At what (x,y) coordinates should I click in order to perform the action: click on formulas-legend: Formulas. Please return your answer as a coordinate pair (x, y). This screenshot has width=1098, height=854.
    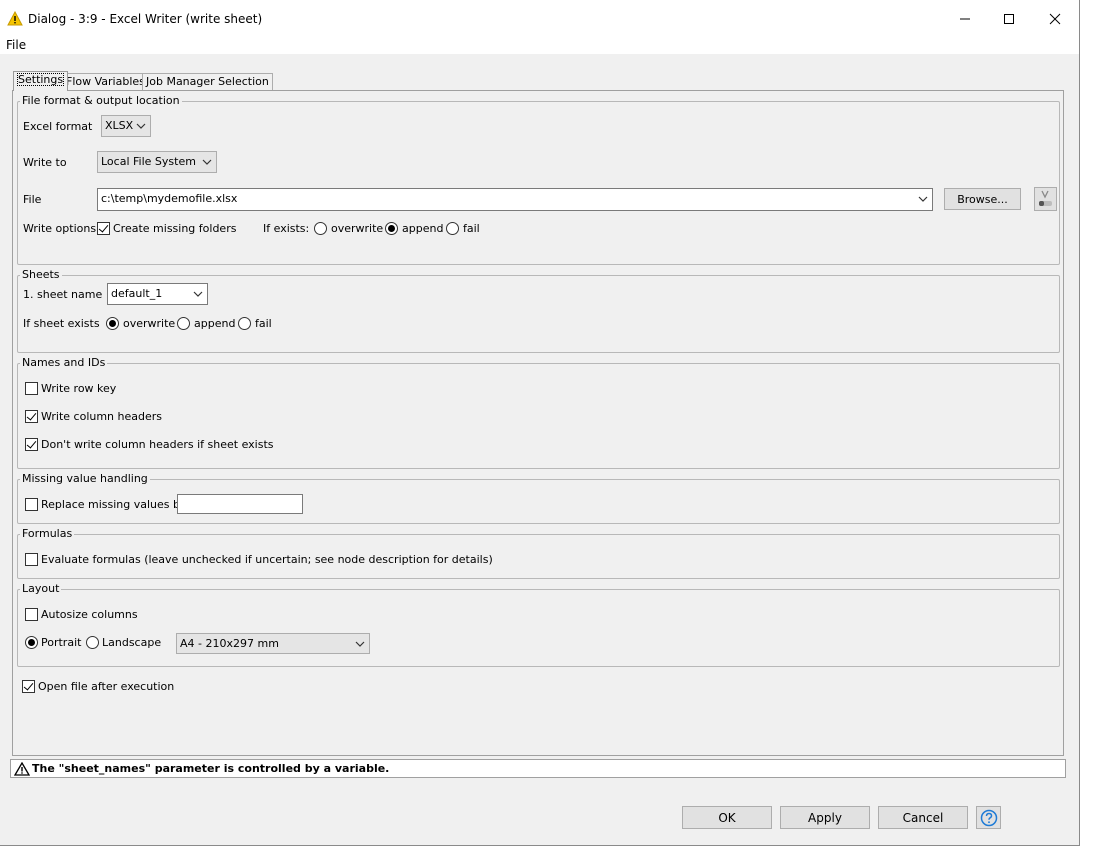
    Looking at the image, I should click on (47, 533).